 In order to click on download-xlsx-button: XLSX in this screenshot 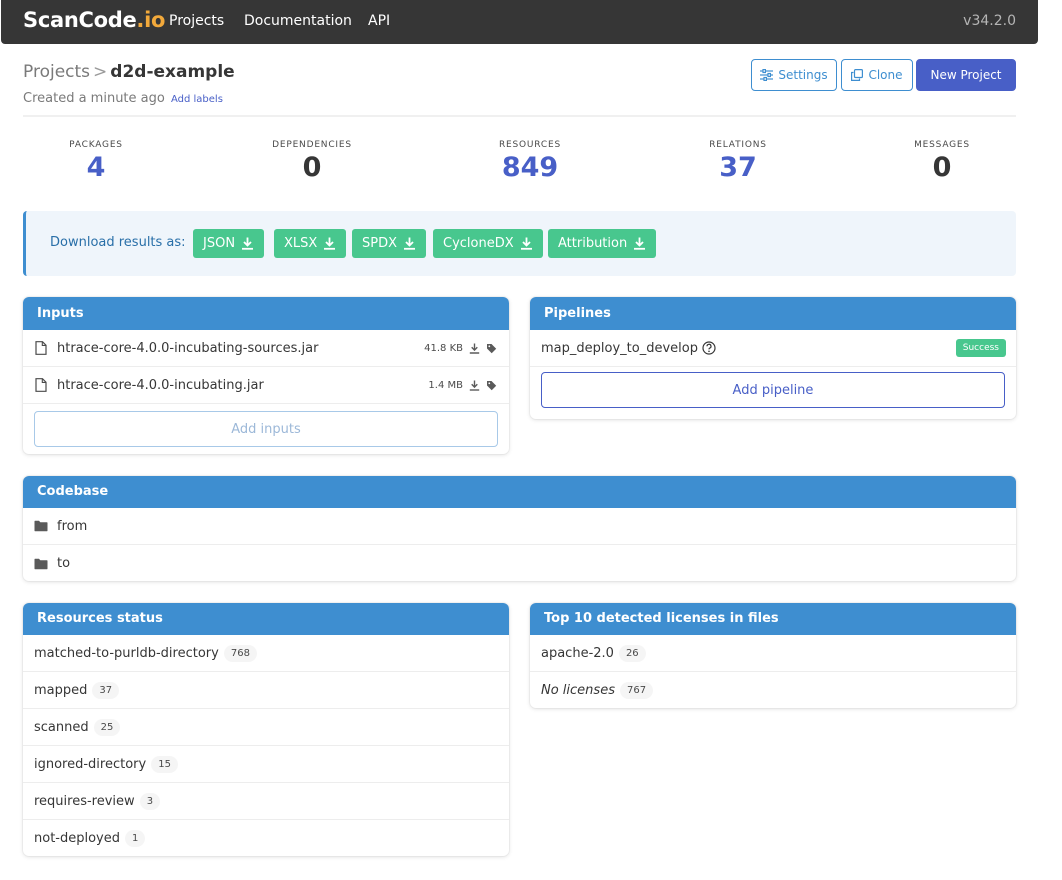, I will do `click(310, 243)`.